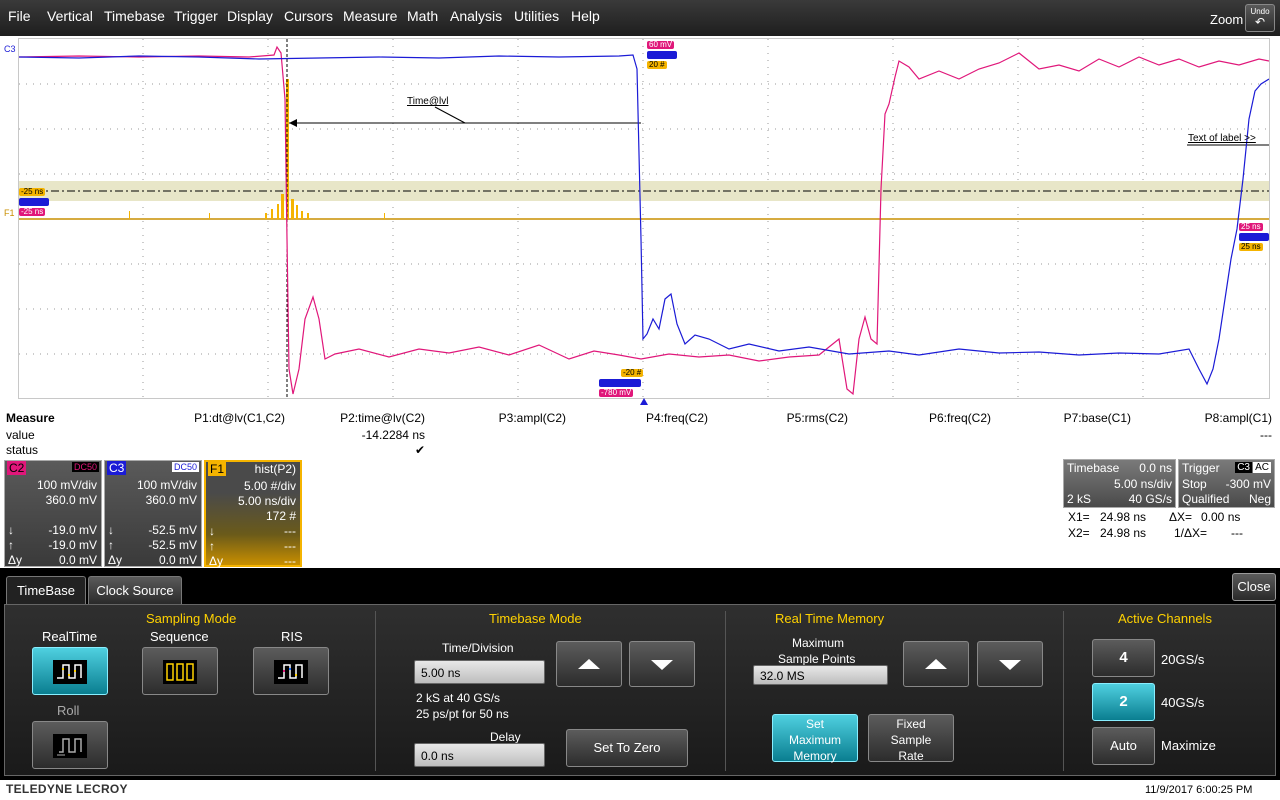 Image resolution: width=1280 pixels, height=800 pixels. I want to click on realtime-label: RealTime, so click(70, 636).